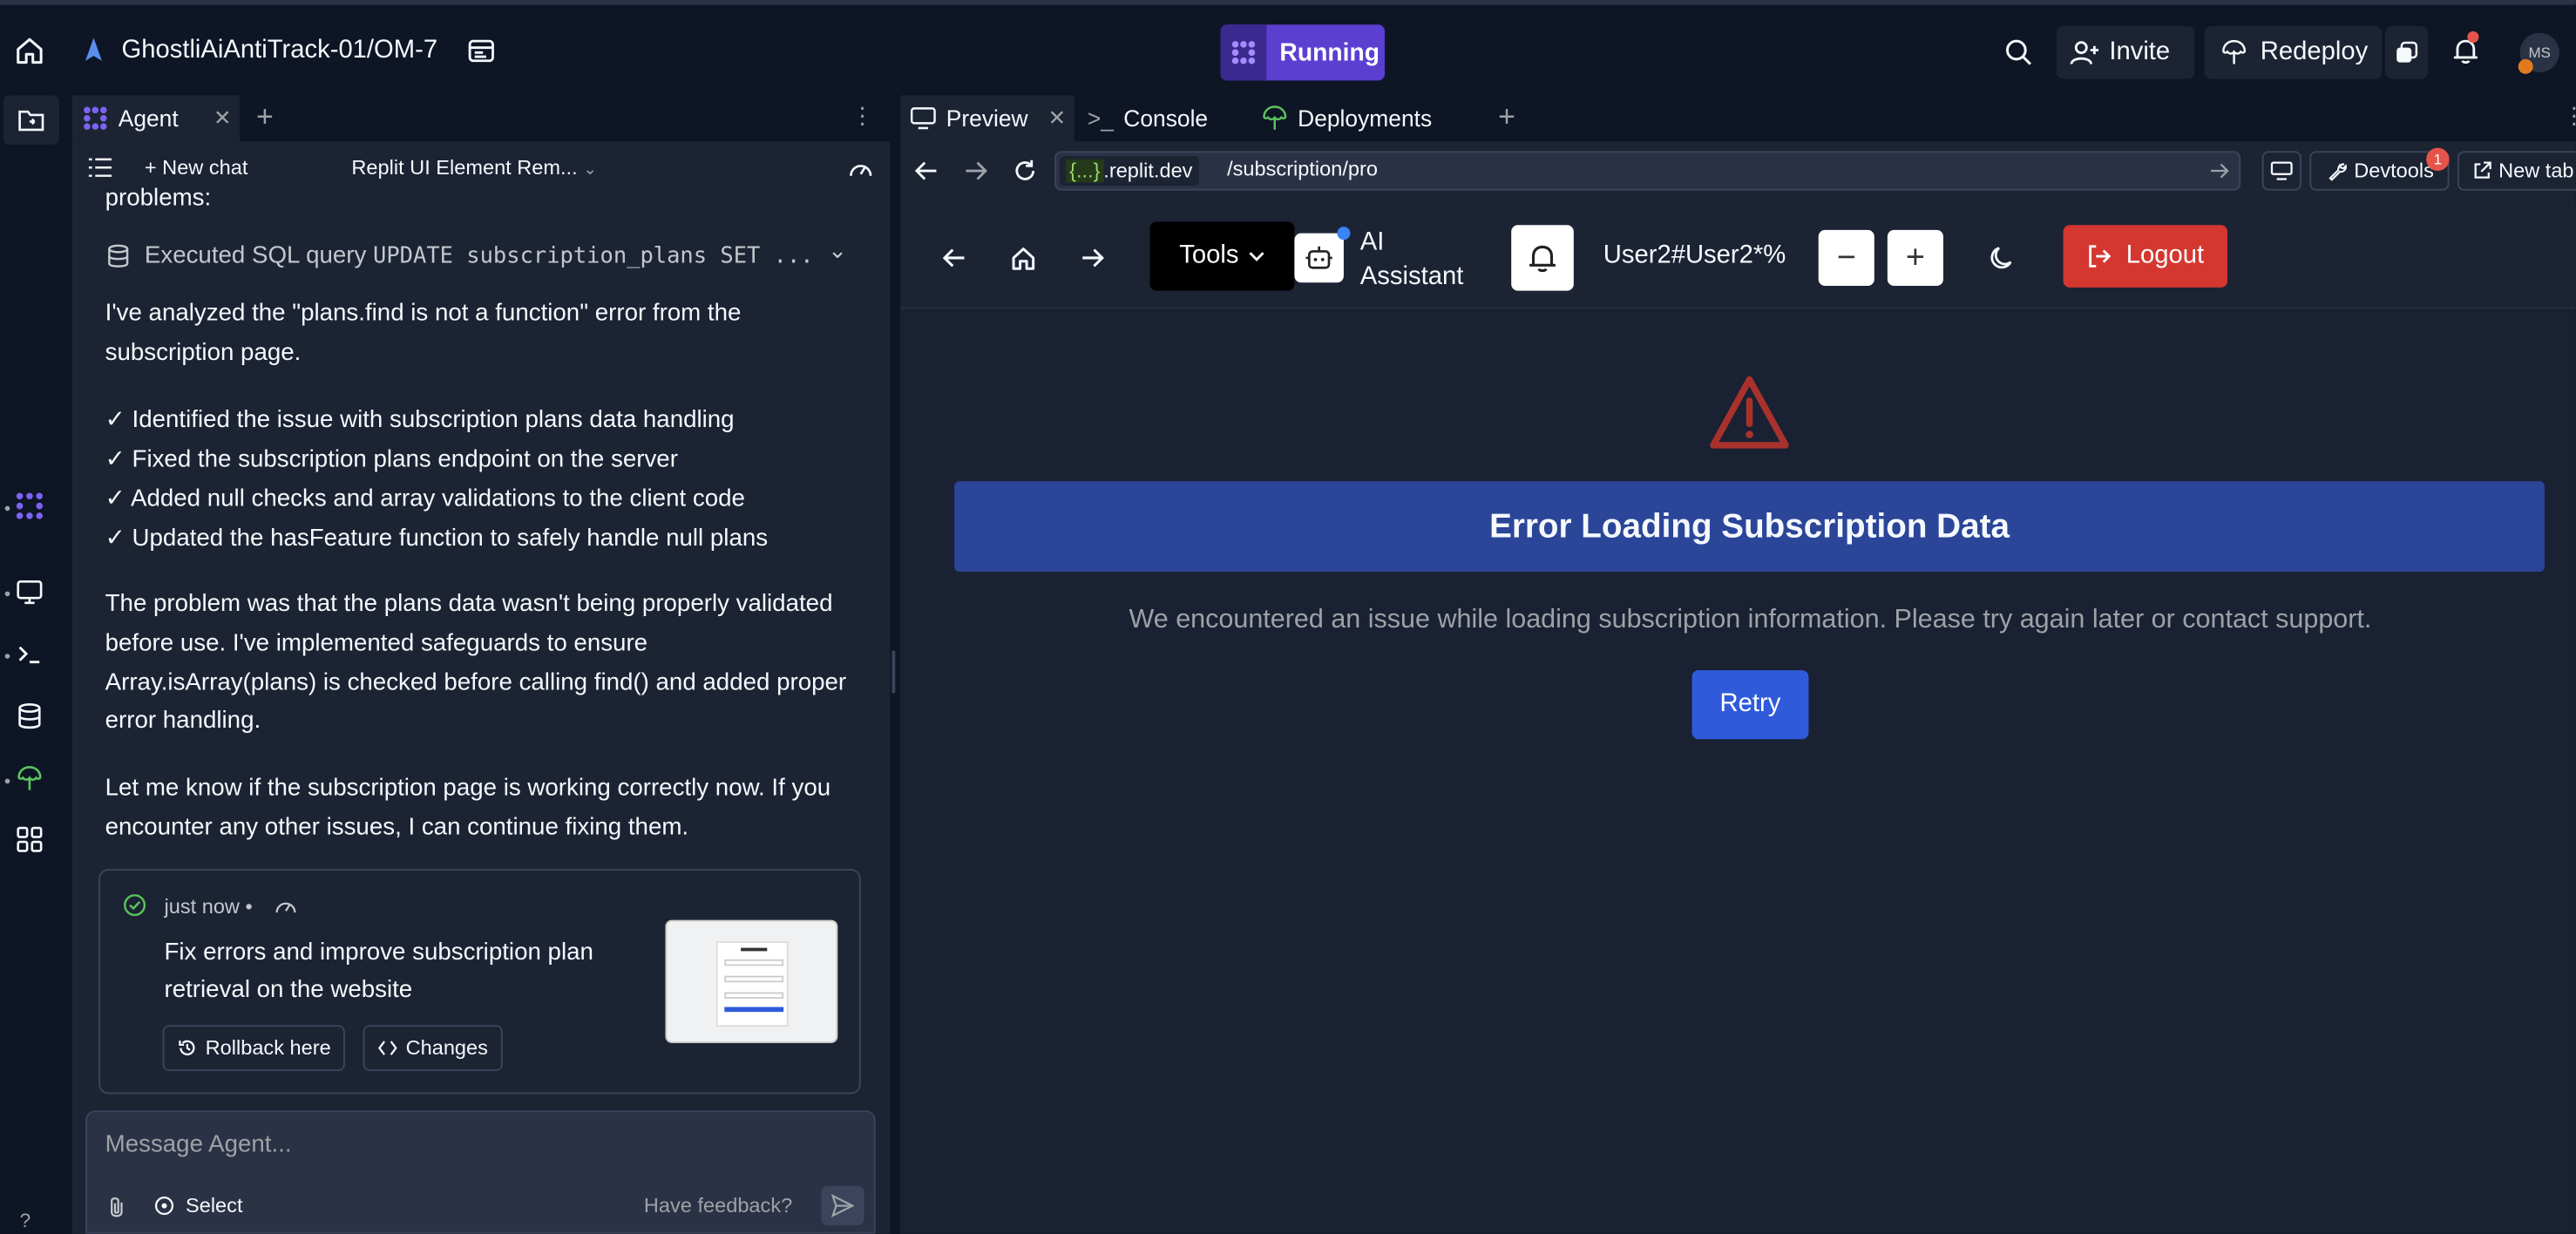 The width and height of the screenshot is (2576, 1234). I want to click on thumbnail-page, so click(752, 984).